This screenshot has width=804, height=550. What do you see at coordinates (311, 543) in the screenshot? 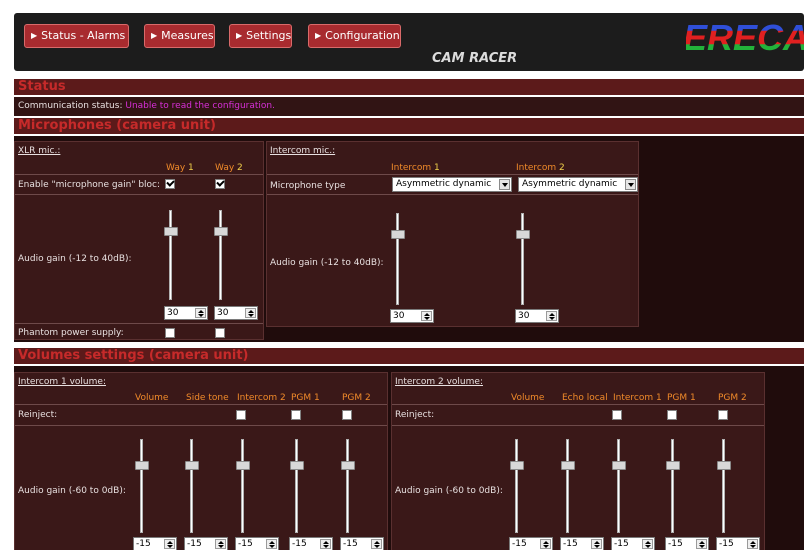
I see `ic1-pgm1-spinbox: -15` at bounding box center [311, 543].